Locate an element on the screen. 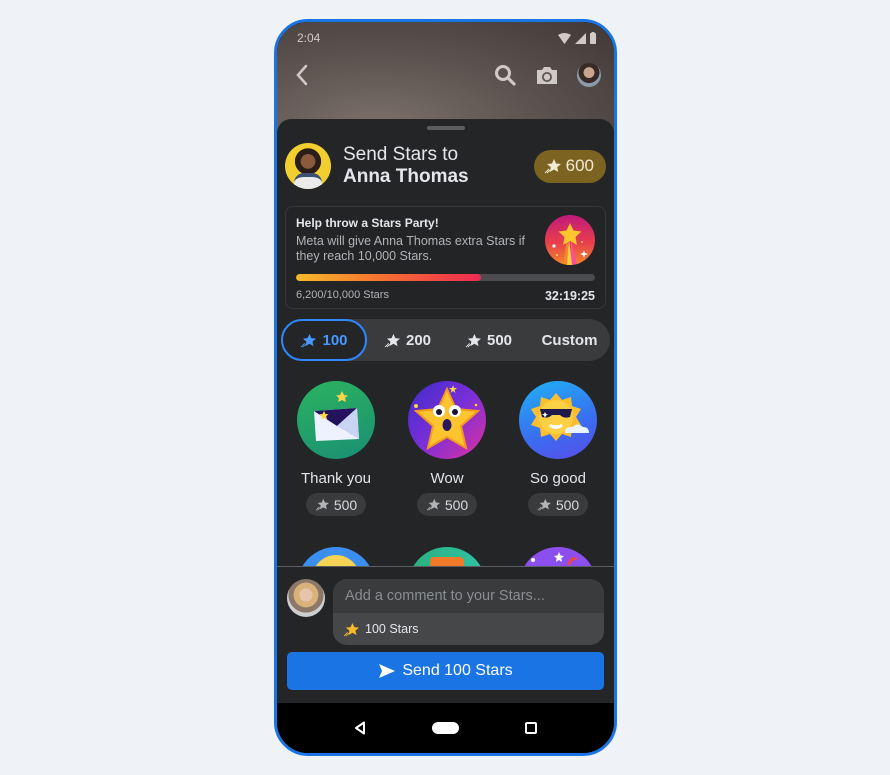 The image size is (890, 775). party-progress-text: 6,200/10,000 Stars is located at coordinates (342, 295).